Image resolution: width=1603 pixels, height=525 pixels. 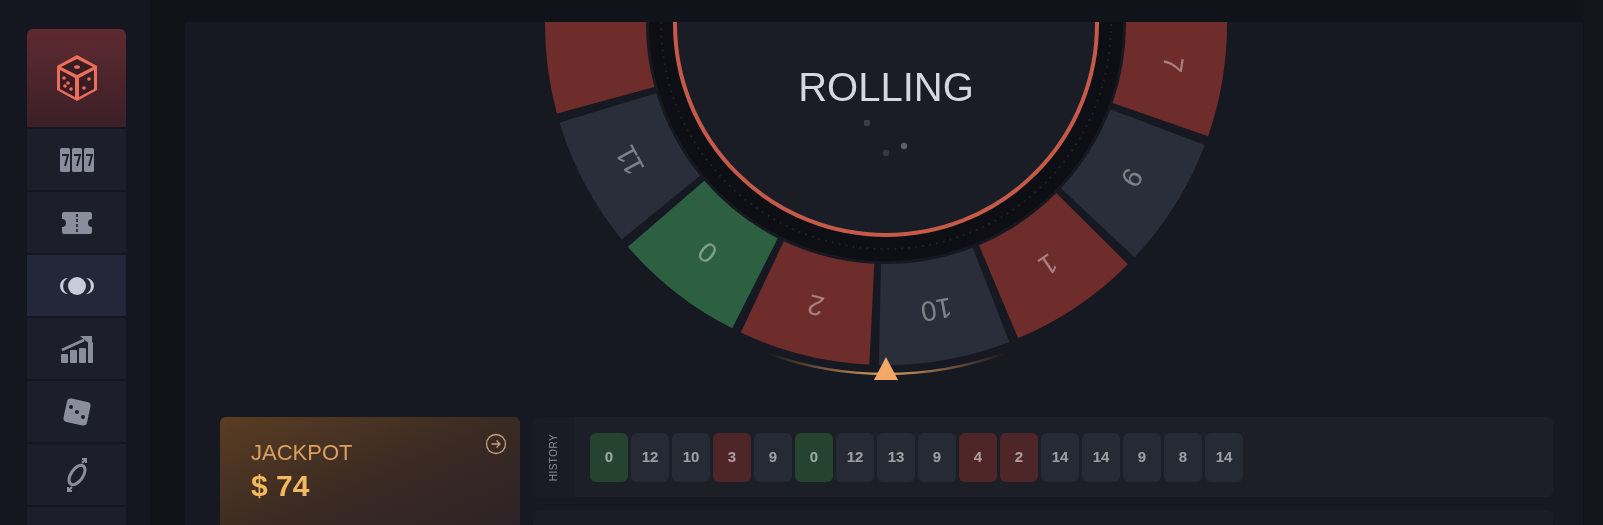 I want to click on history-result: 3, so click(x=732, y=457).